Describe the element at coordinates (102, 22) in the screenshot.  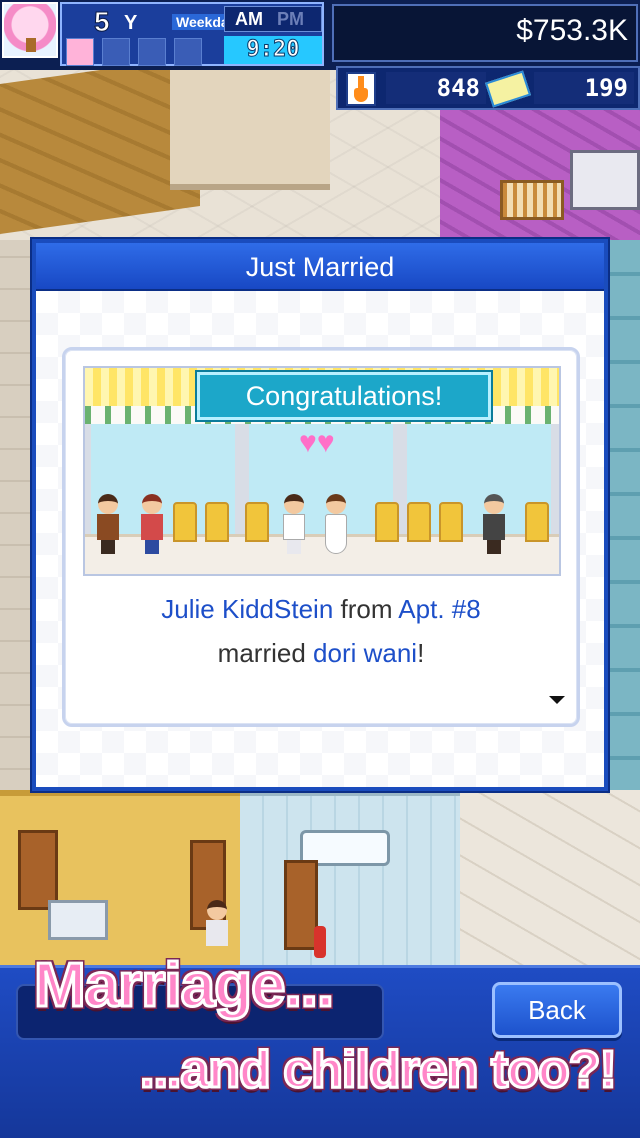
I see `year-number: 5` at that location.